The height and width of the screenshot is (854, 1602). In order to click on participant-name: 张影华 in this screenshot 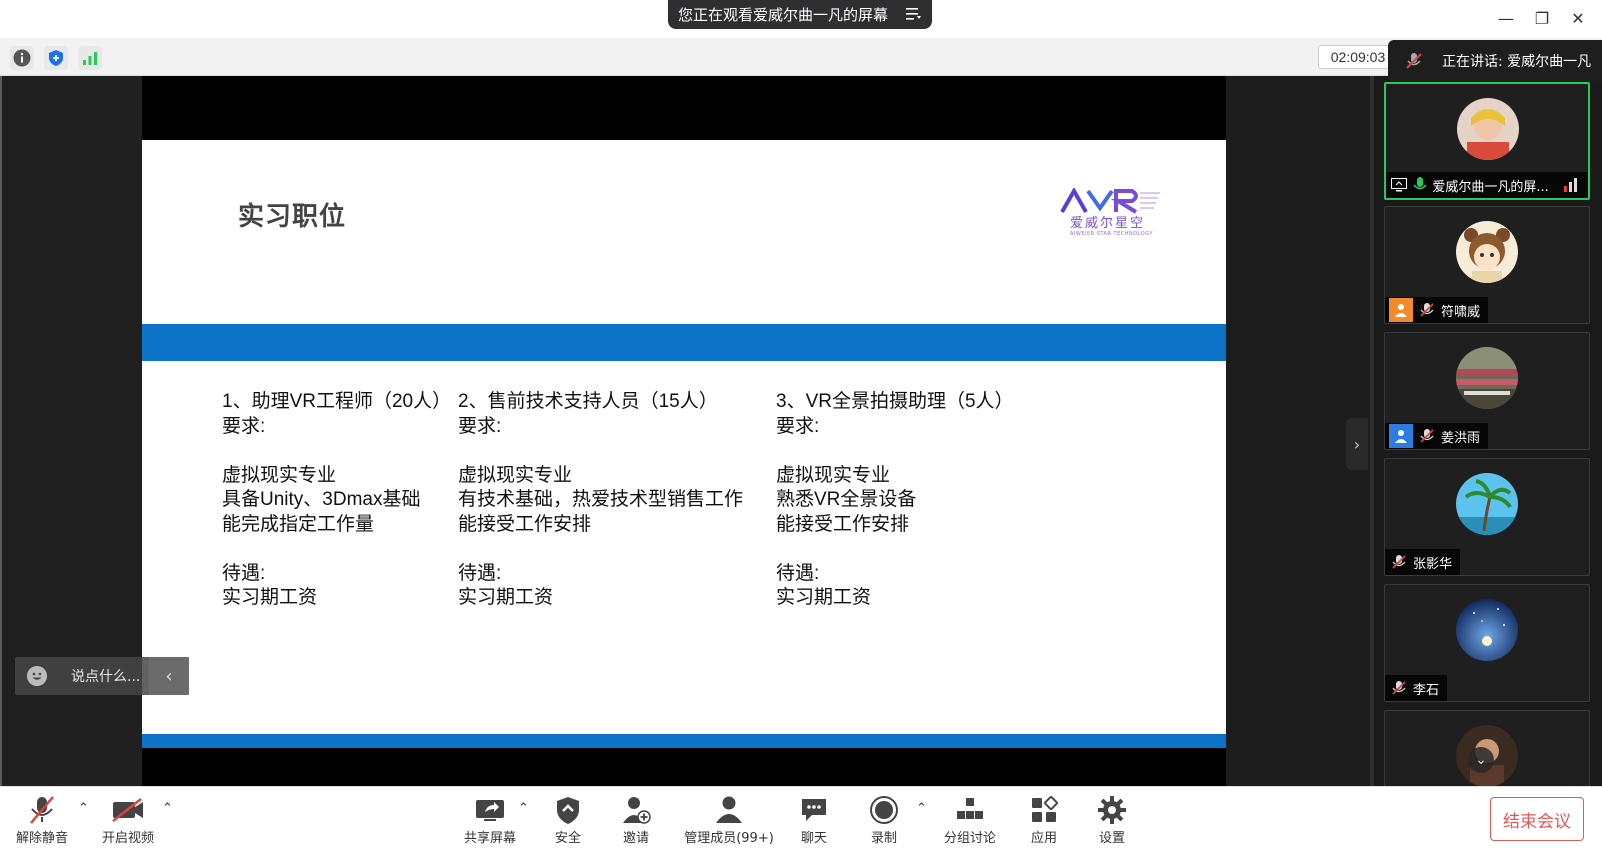, I will do `click(1433, 564)`.